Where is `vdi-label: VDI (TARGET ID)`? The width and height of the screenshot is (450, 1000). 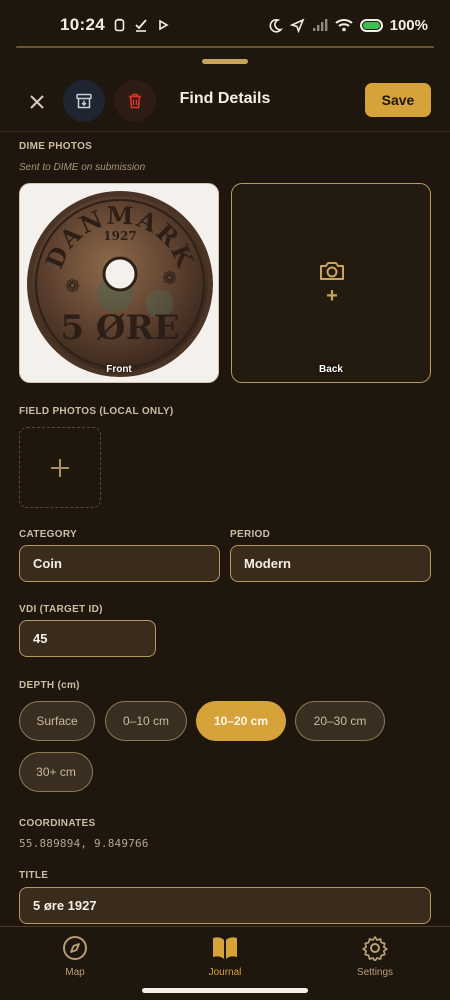 vdi-label: VDI (TARGET ID) is located at coordinates (61, 609).